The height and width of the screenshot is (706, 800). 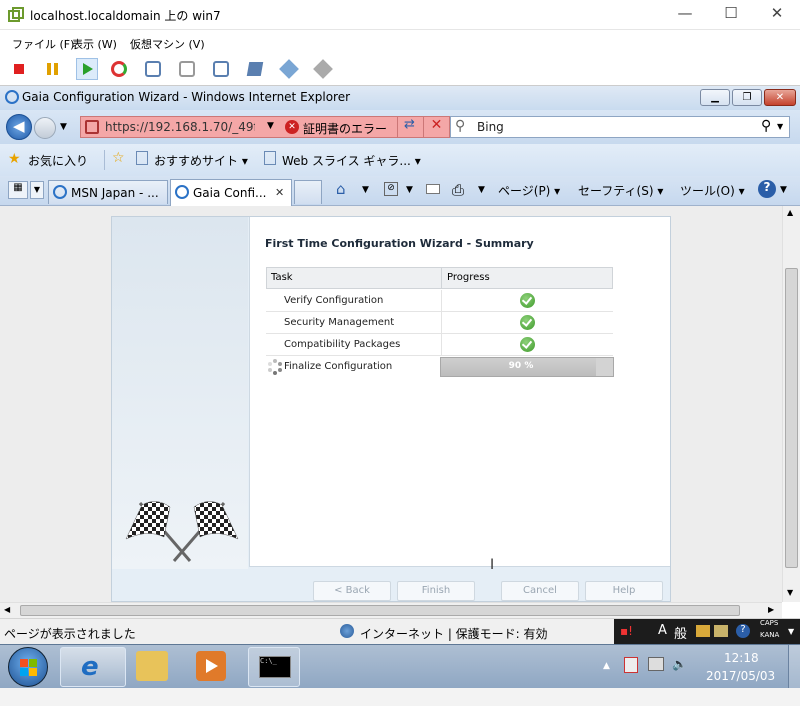 What do you see at coordinates (794, 667) in the screenshot?
I see `show-desktop-button` at bounding box center [794, 667].